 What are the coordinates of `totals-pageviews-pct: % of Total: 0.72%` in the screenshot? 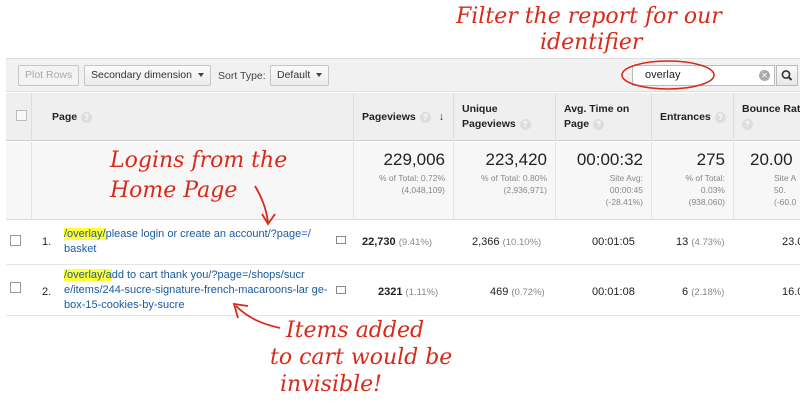 It's located at (412, 178).